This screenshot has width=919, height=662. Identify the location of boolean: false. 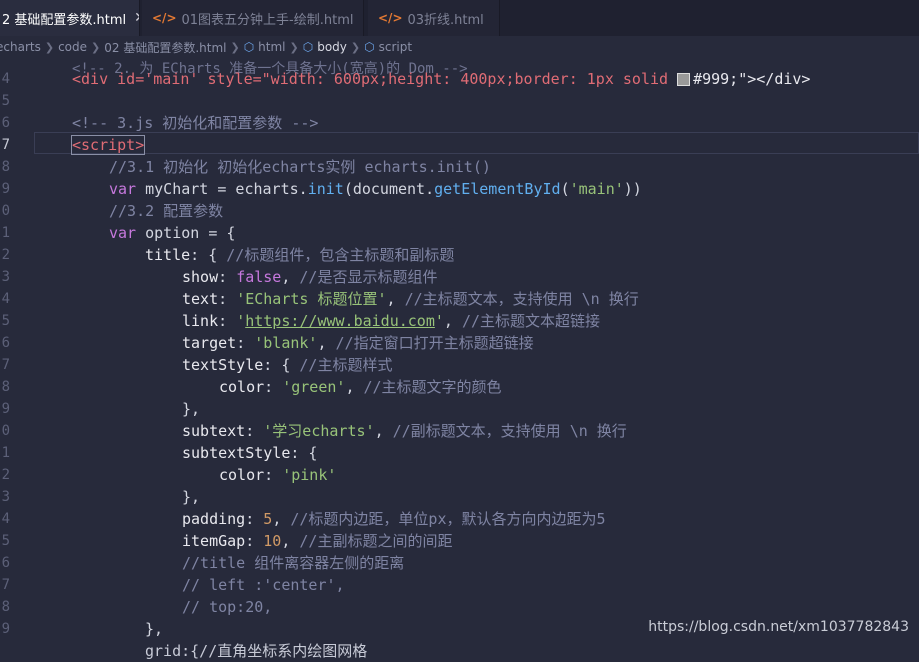
(259, 277).